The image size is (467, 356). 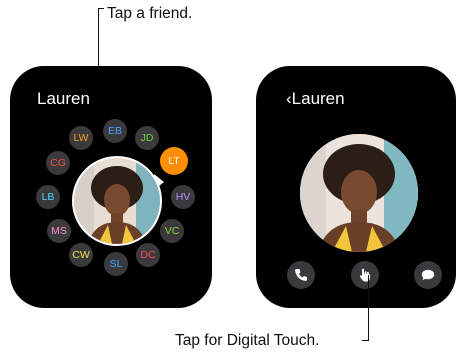 I want to click on tap-friend-leader-tick, so click(x=101, y=8).